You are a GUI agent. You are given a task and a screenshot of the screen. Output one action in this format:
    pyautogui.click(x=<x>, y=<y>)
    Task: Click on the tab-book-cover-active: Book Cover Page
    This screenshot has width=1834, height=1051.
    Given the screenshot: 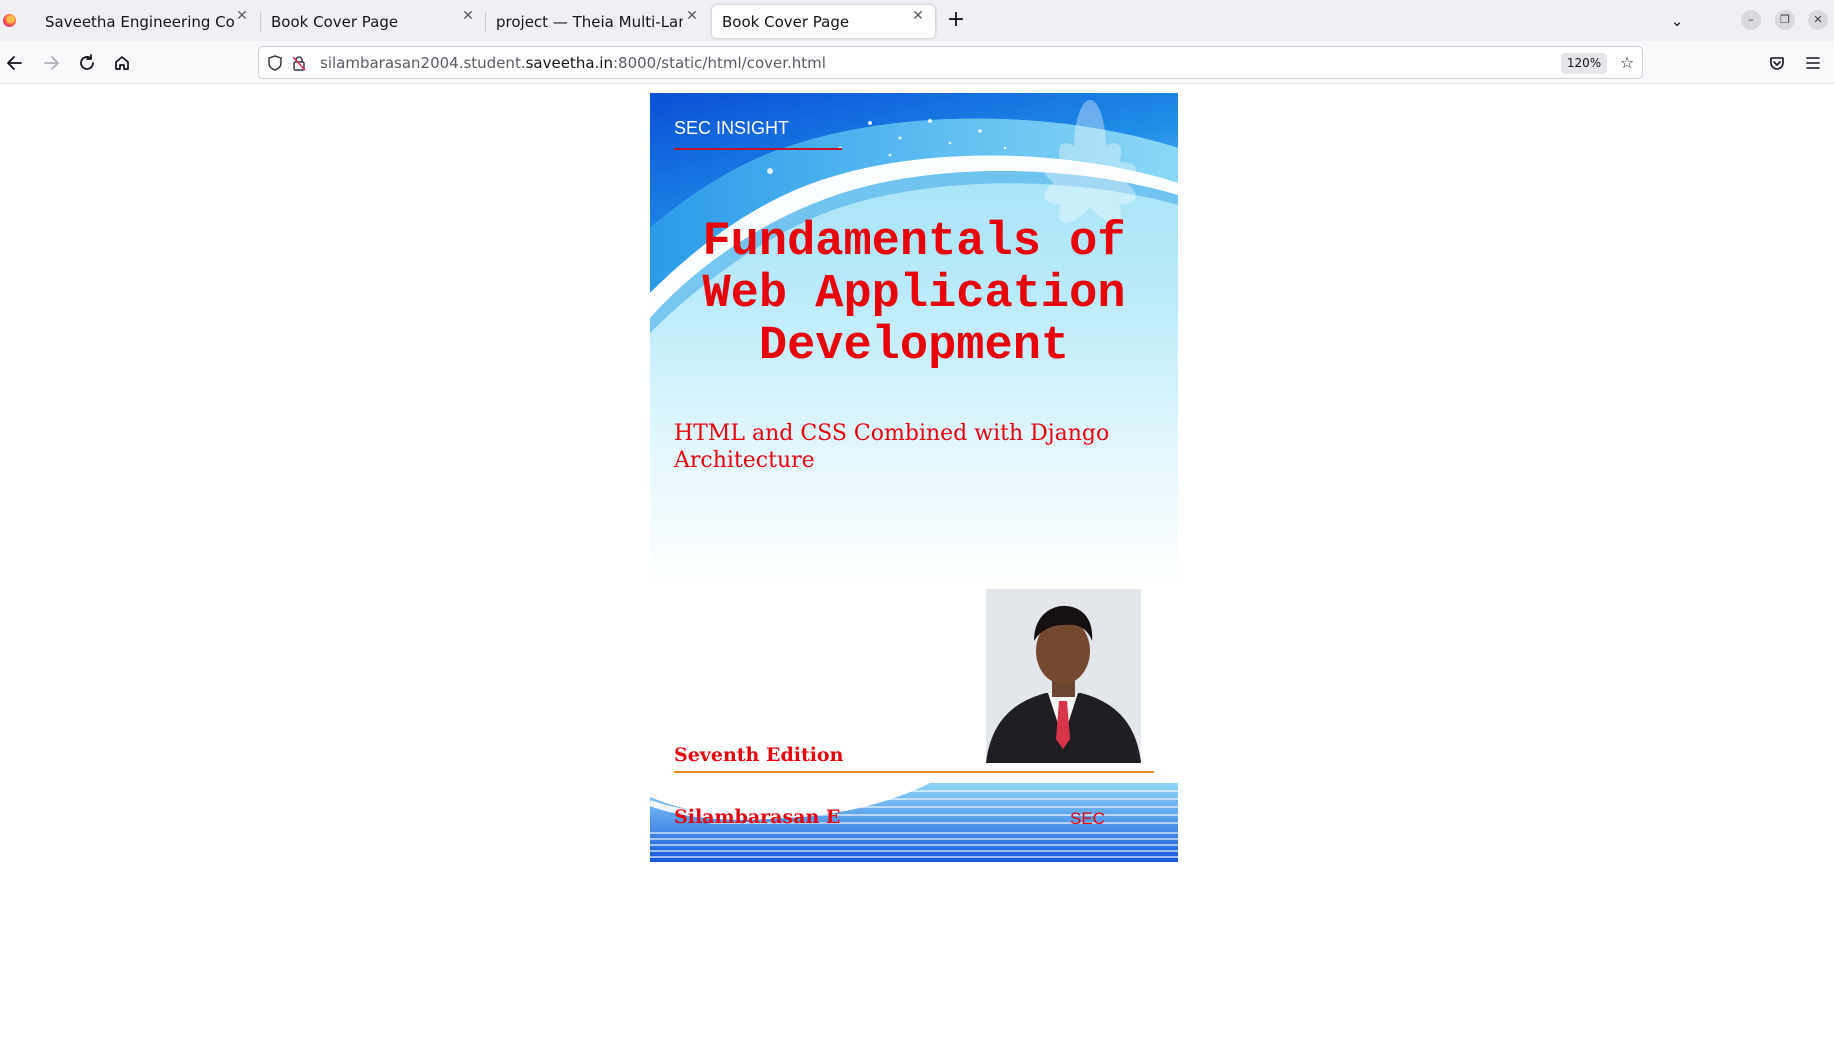 What is the action you would take?
    pyautogui.click(x=823, y=21)
    